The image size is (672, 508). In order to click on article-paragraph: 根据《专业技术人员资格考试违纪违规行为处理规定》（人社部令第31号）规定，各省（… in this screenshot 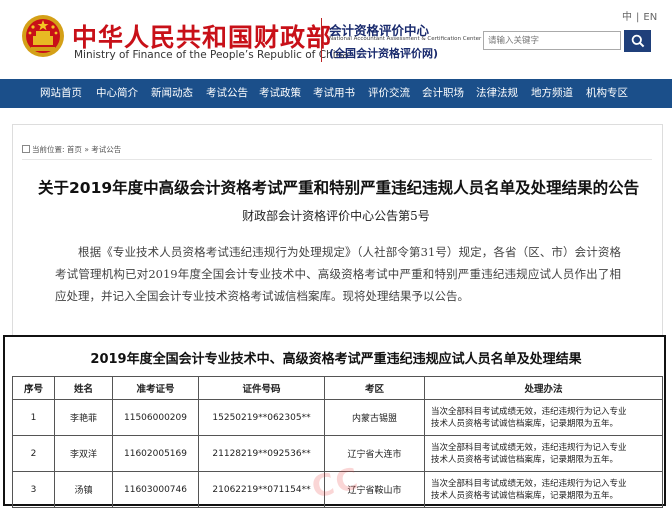, I will do `click(338, 274)`.